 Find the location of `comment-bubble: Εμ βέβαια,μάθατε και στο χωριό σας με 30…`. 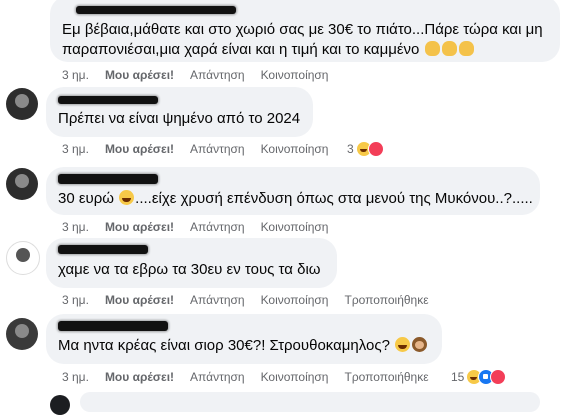

comment-bubble: Εμ βέβαια,μάθατε και στο χωριό σας με 30… is located at coordinates (305, 31).